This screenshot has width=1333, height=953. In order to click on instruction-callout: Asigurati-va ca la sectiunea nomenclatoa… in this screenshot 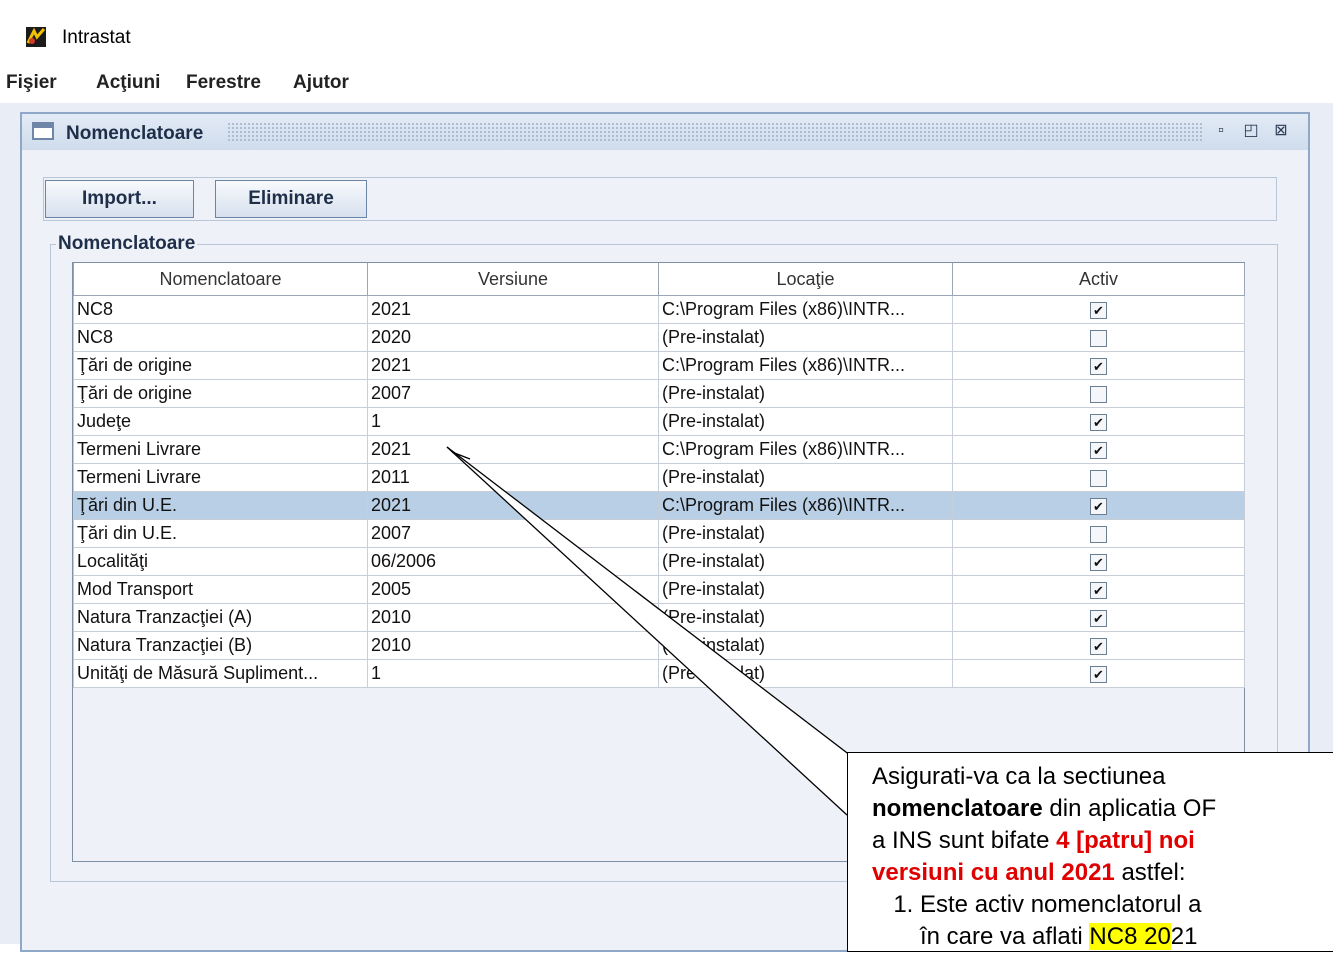, I will do `click(1090, 852)`.